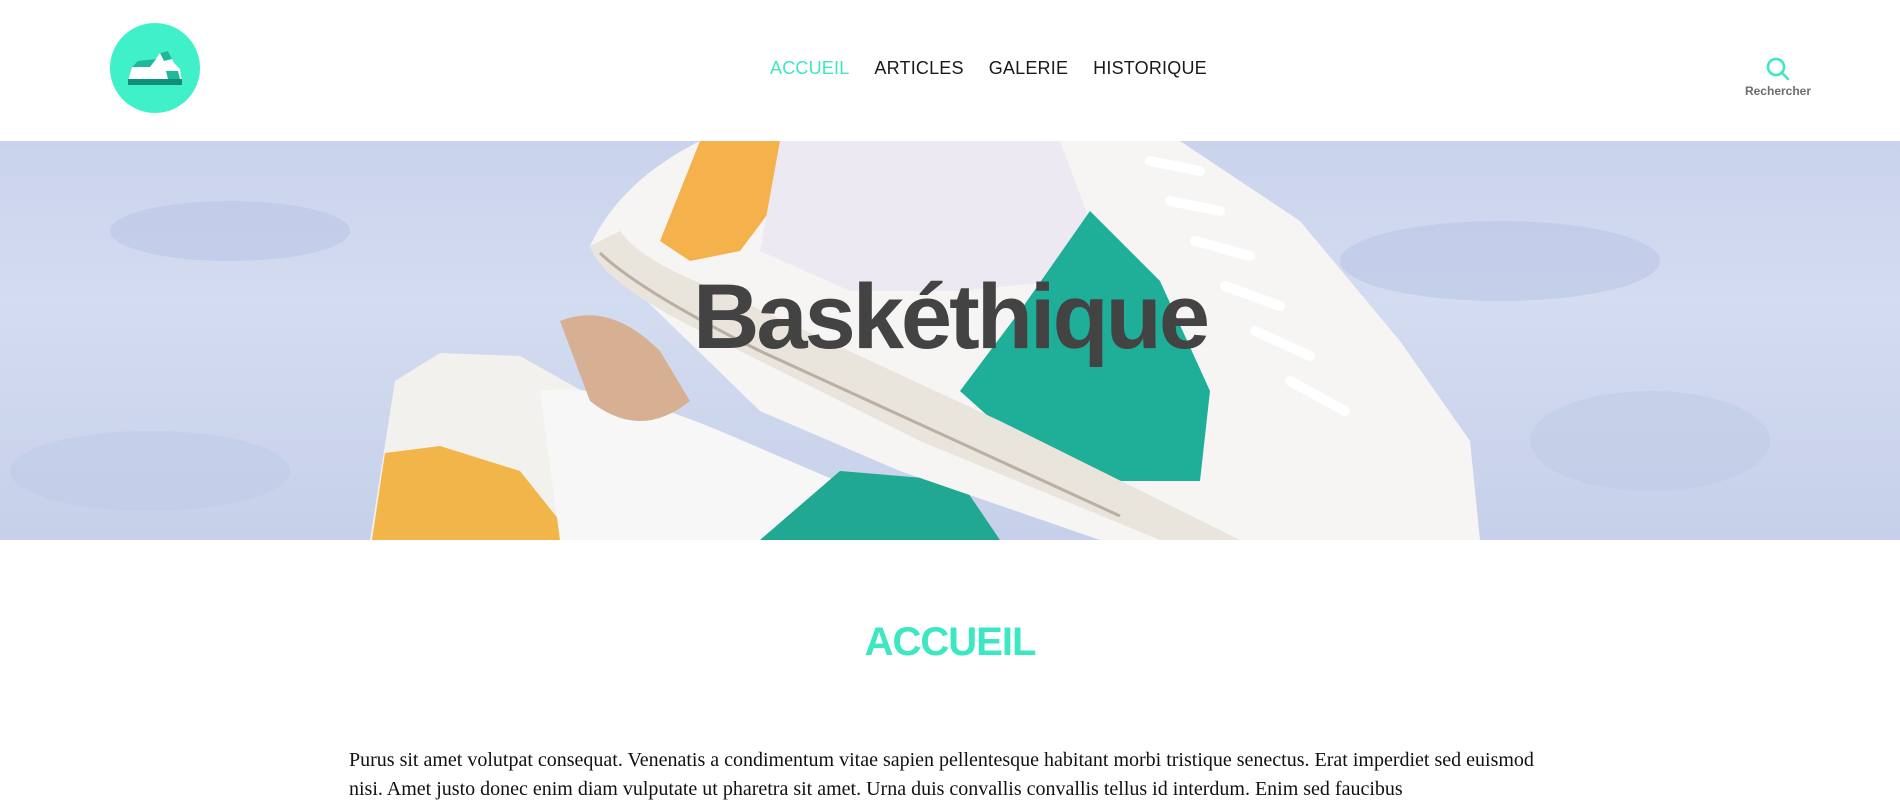  I want to click on search-button: Rechercher, so click(1778, 79).